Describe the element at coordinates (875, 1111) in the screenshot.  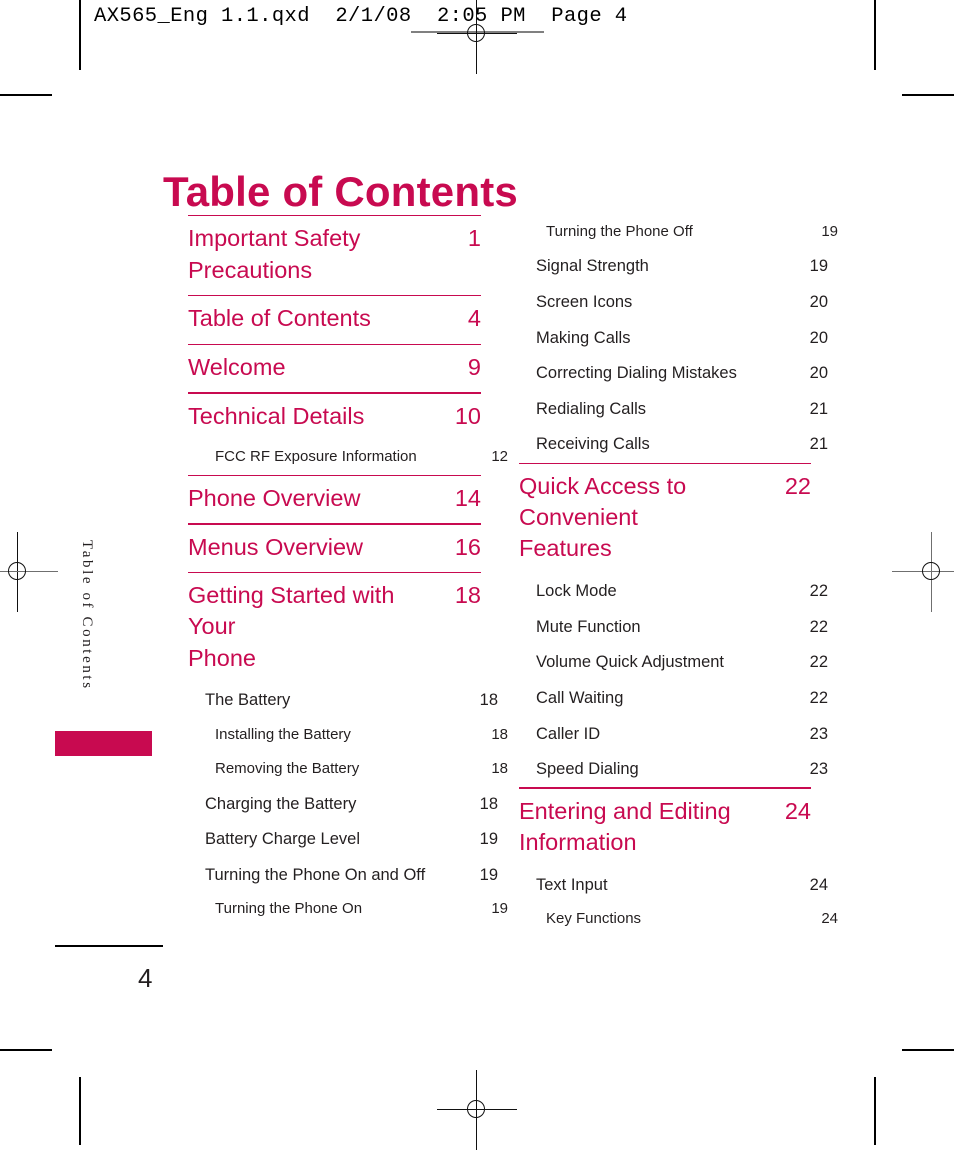
I see `crop-mark-bottom-right-vertical` at that location.